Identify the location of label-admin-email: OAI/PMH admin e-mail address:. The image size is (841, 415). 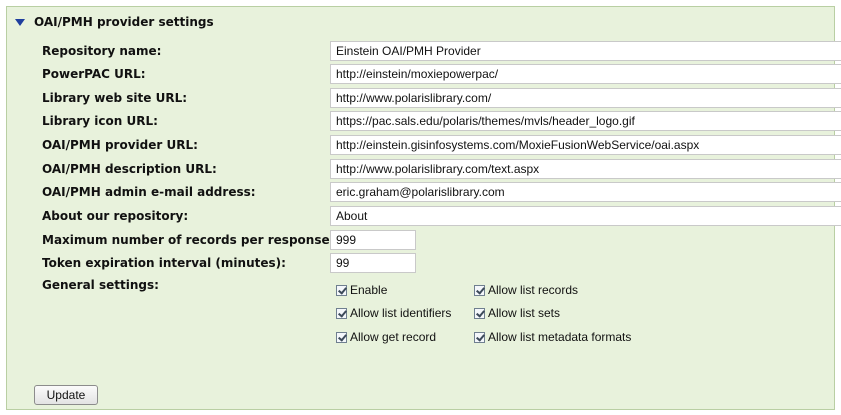
(149, 192).